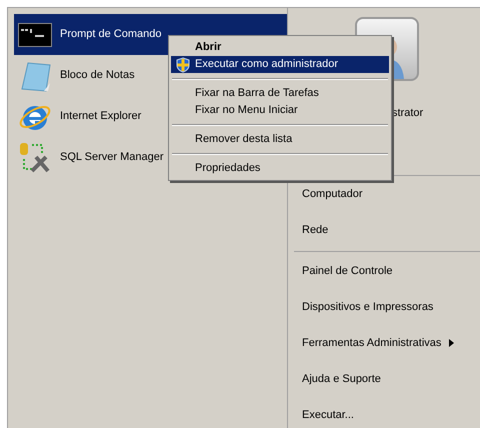 Image resolution: width=480 pixels, height=428 pixels. I want to click on place-item: Painel de Controle, so click(384, 271).